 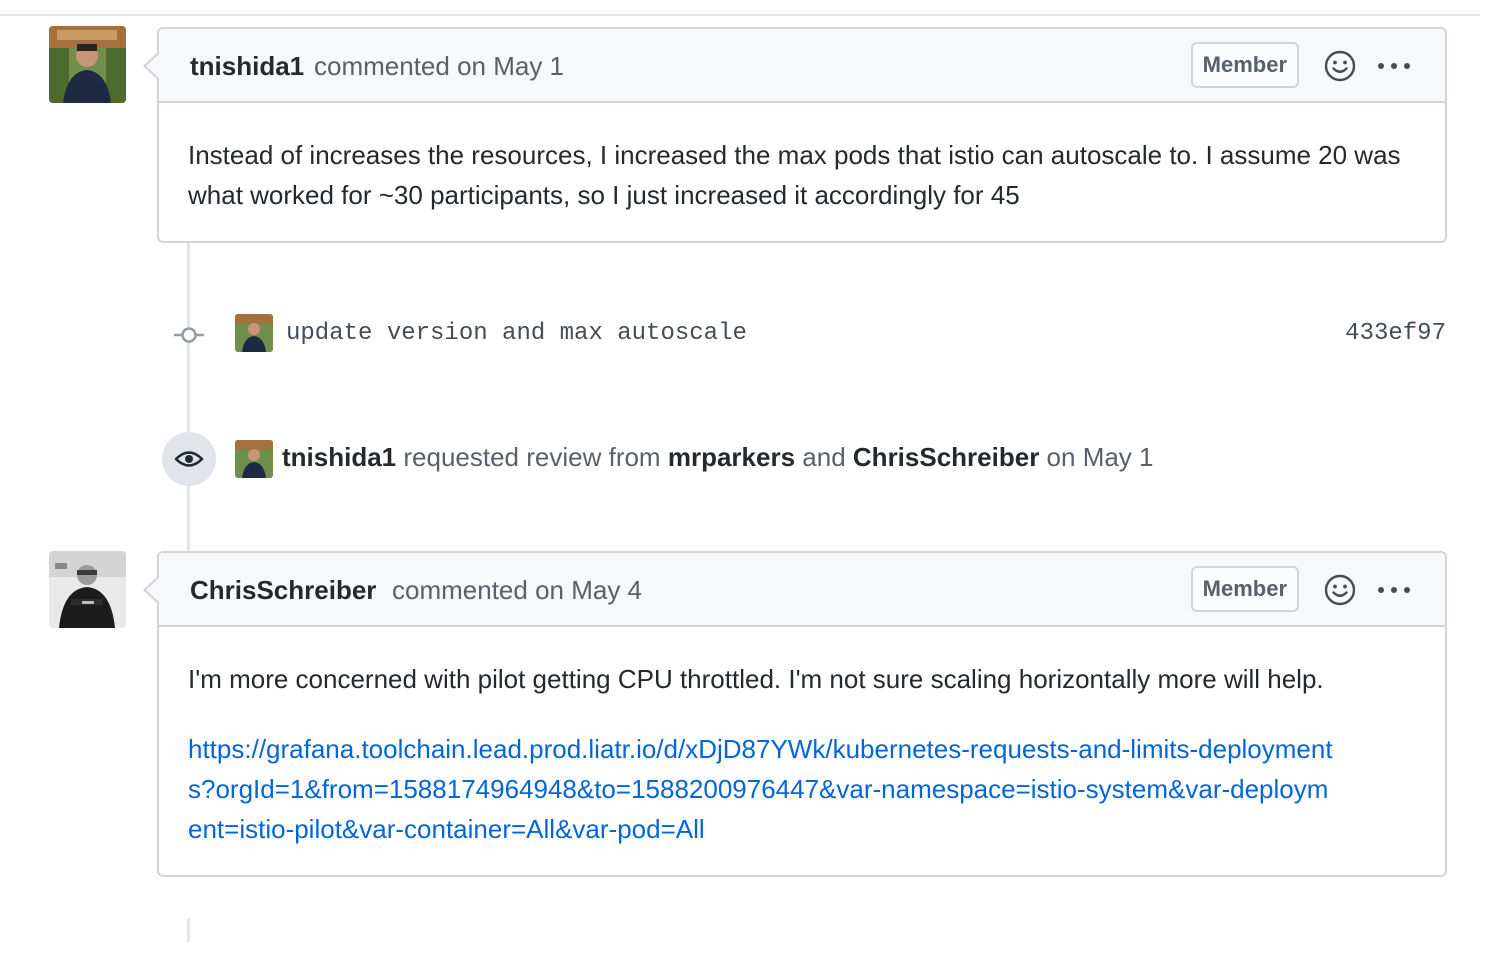 I want to click on comment-timestamp: commented on May 1, so click(x=439, y=66).